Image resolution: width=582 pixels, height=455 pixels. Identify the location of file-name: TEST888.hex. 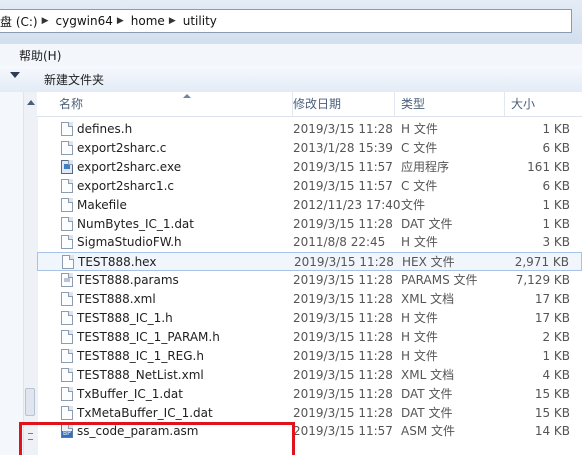
(117, 262).